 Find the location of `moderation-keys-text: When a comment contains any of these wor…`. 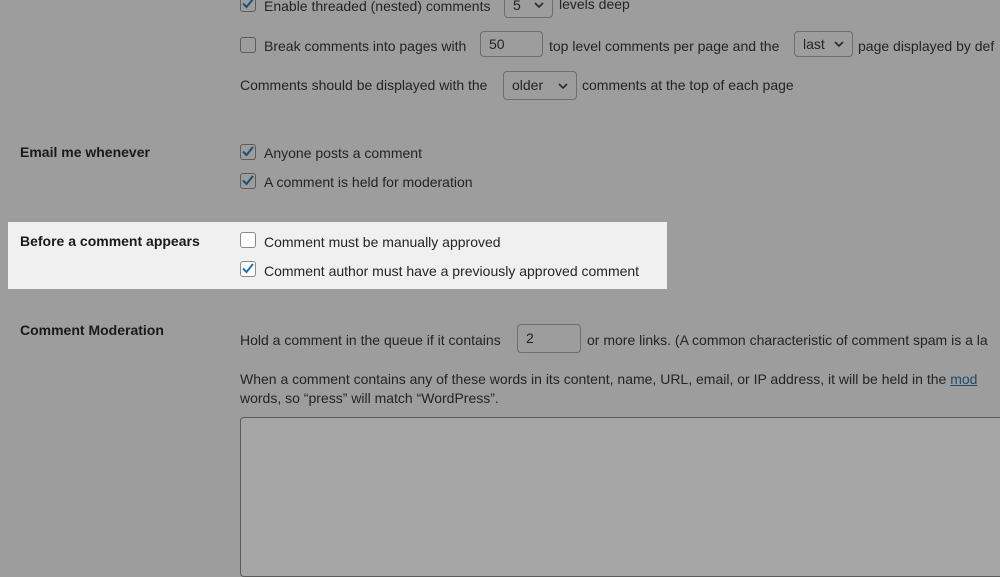

moderation-keys-text: When a comment contains any of these wor… is located at coordinates (595, 379).